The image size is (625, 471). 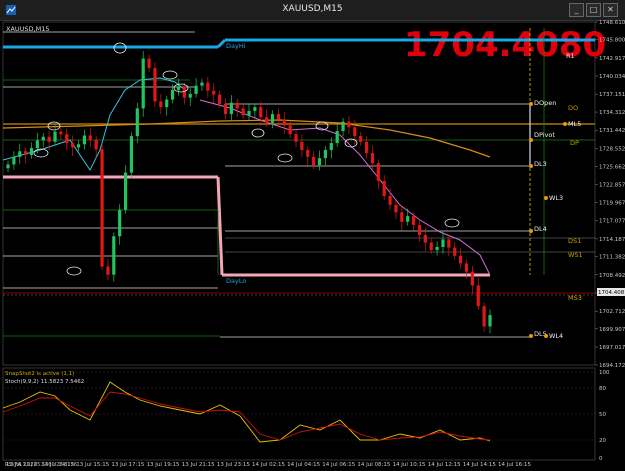 I want to click on maximize-button: □, so click(x=593, y=10).